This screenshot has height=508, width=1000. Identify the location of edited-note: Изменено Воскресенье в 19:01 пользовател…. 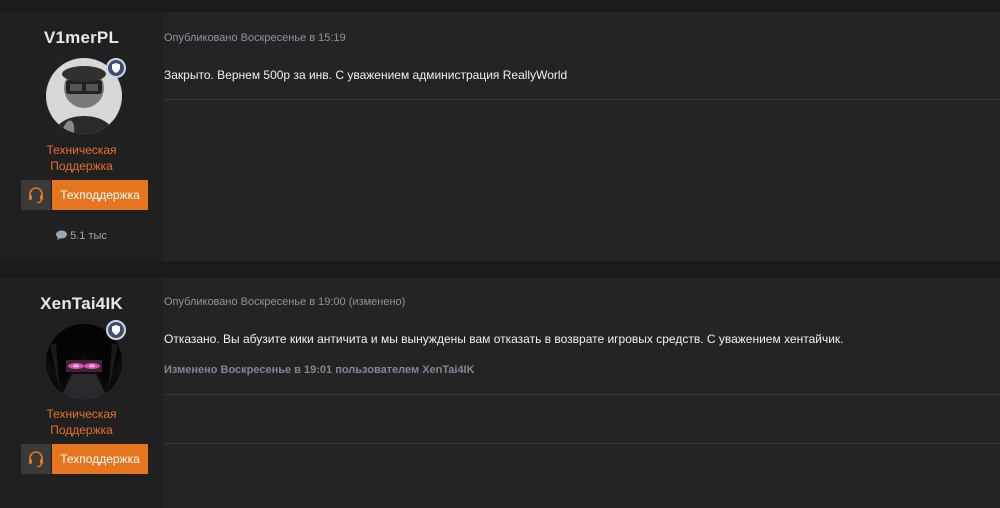
(319, 370).